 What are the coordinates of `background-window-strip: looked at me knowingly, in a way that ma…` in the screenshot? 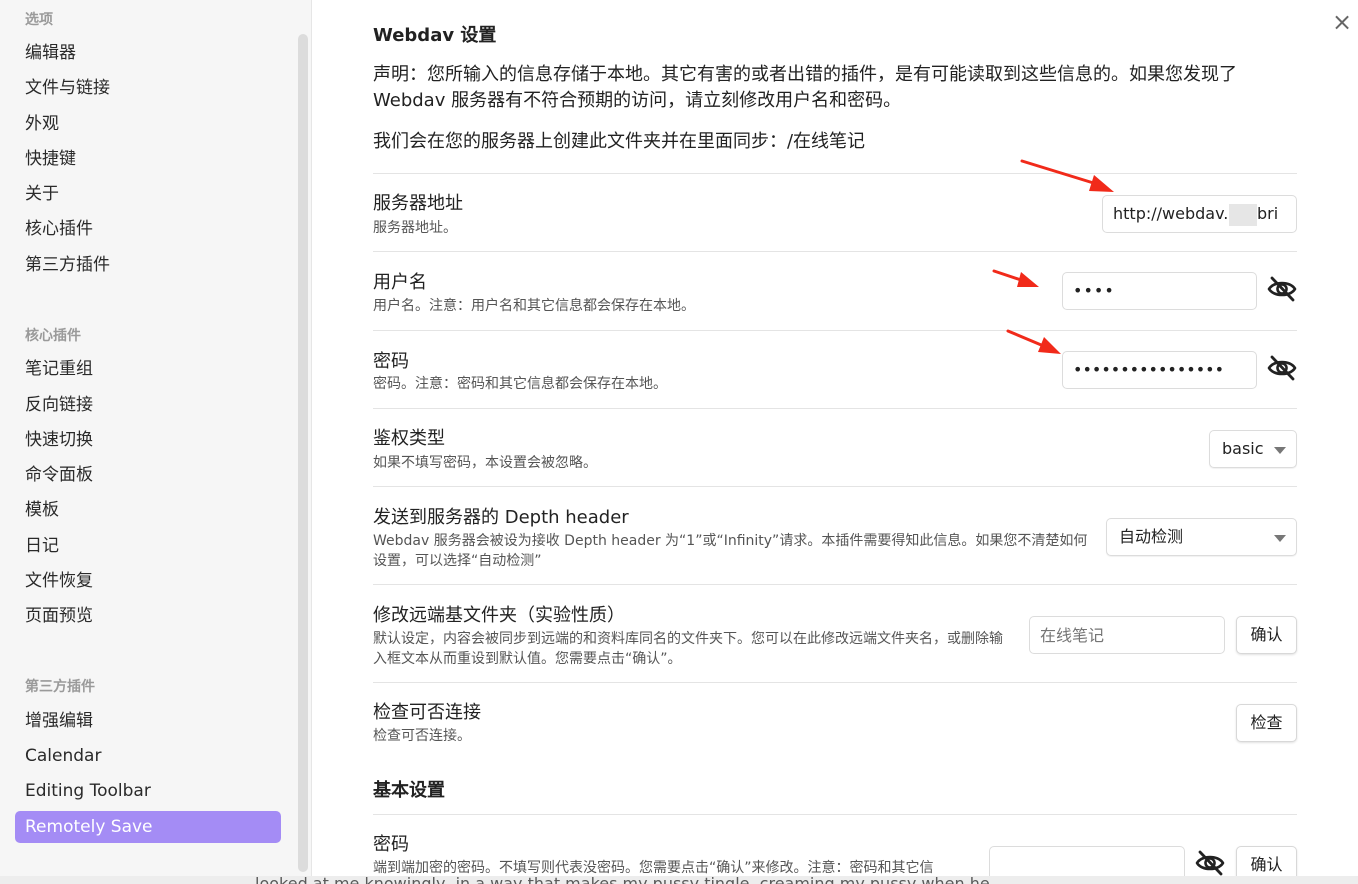 It's located at (679, 880).